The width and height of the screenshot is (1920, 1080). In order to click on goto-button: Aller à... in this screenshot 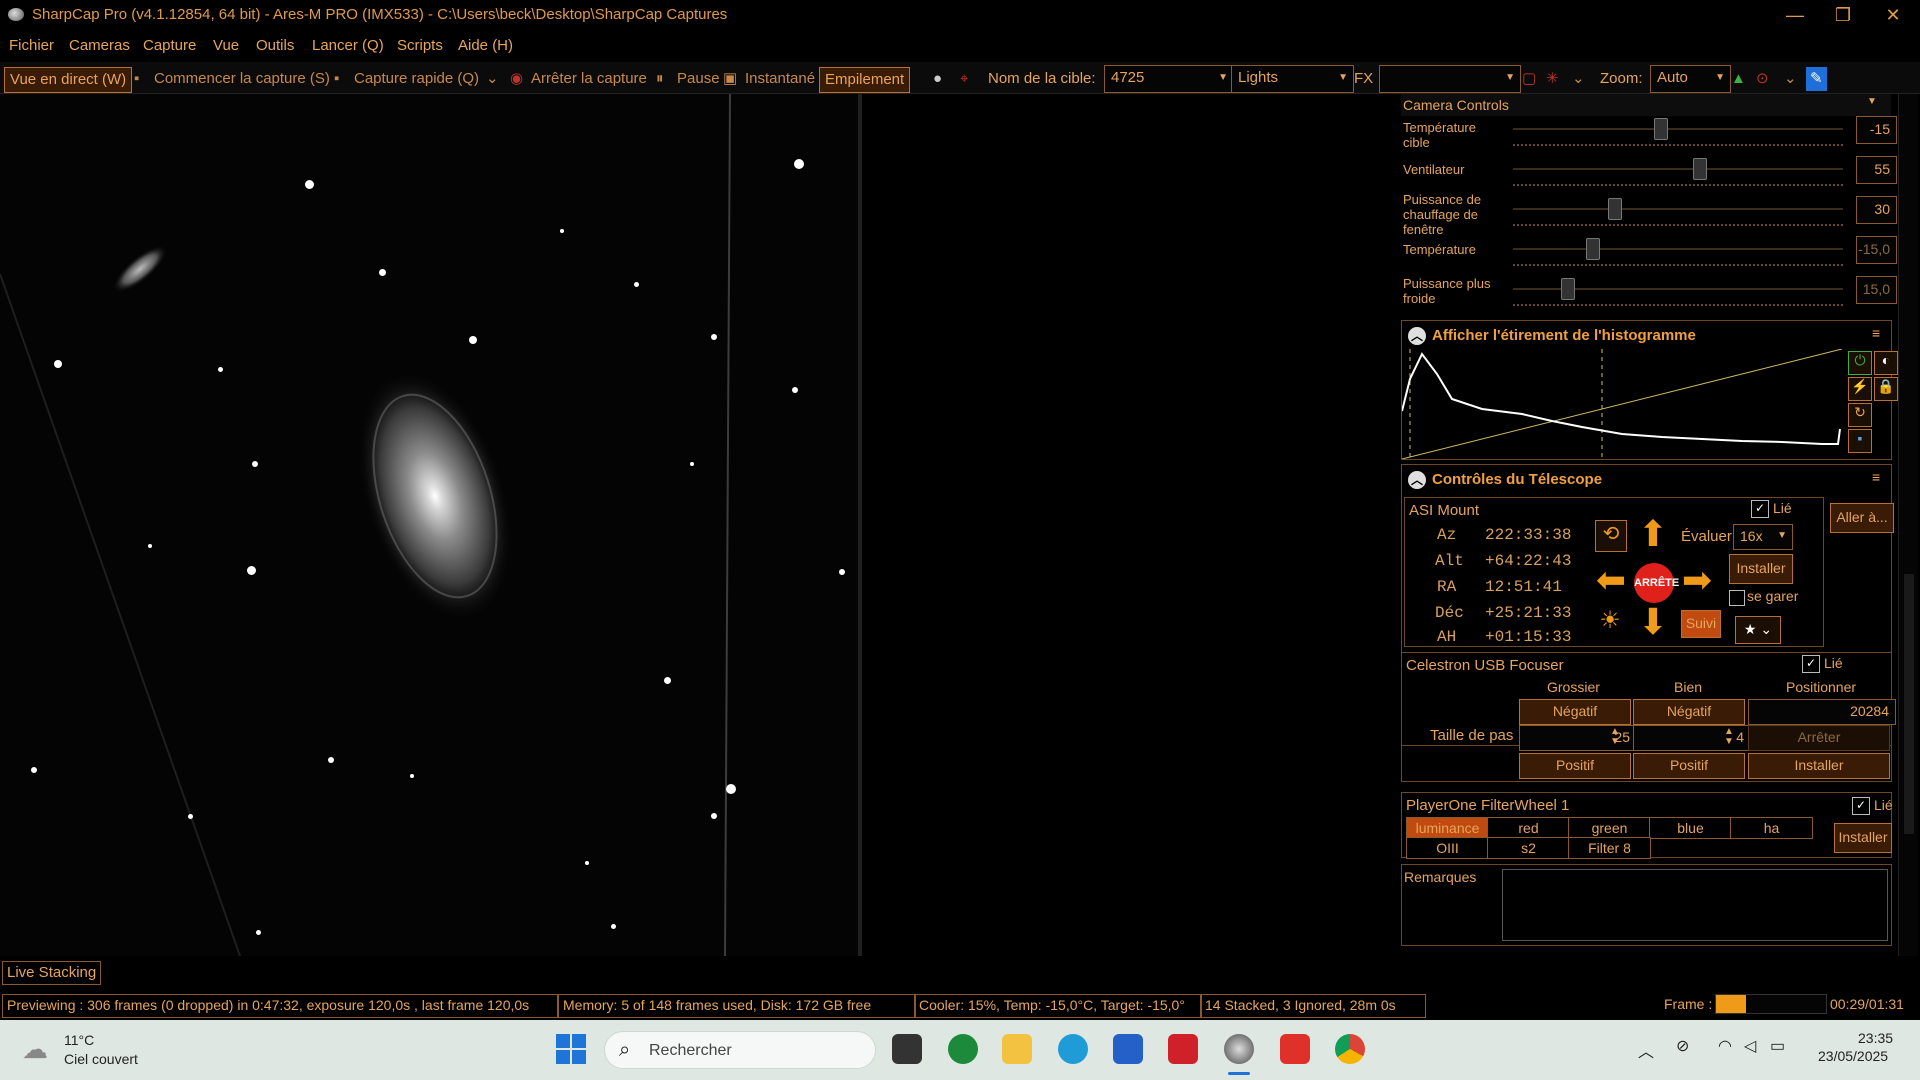, I will do `click(1862, 518)`.